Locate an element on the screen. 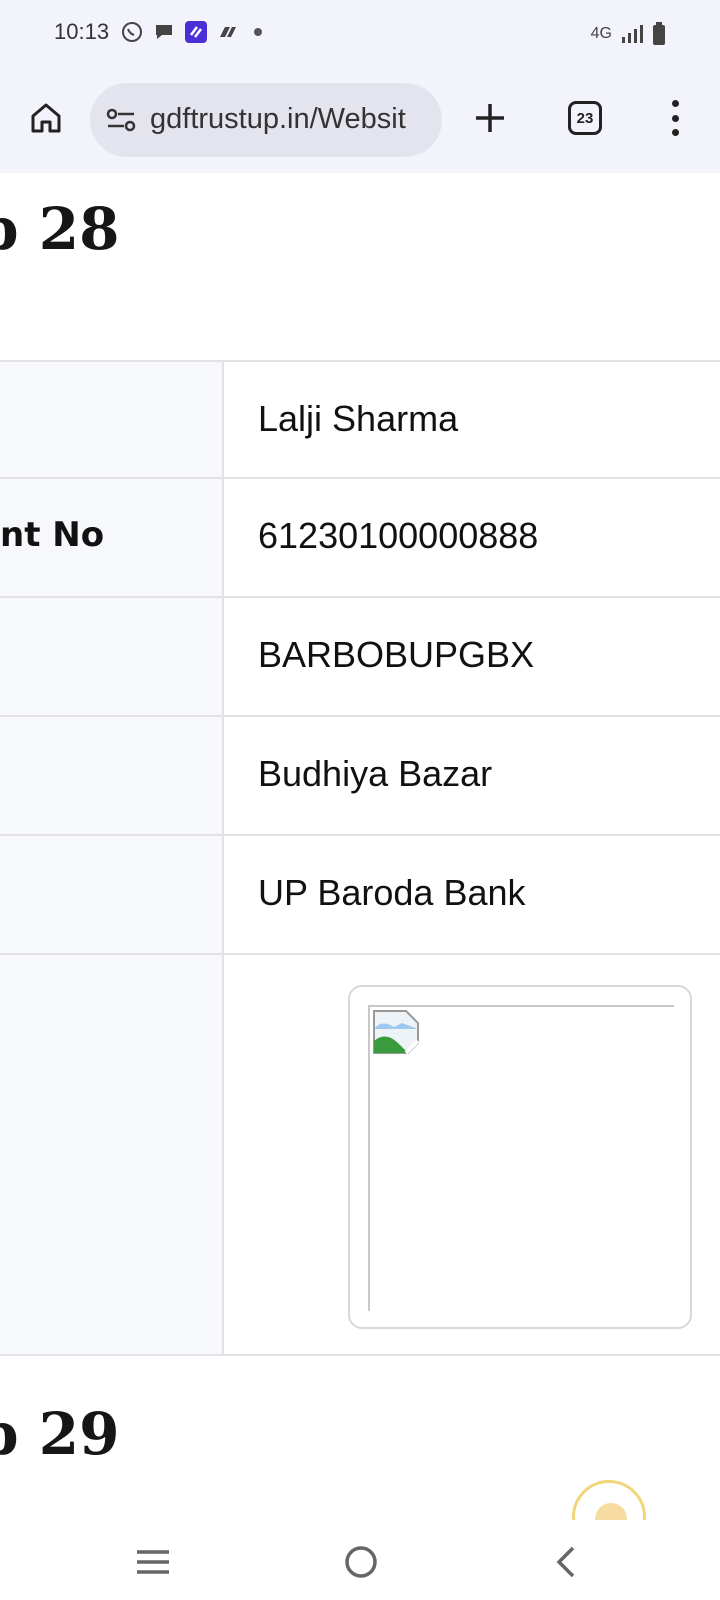 The height and width of the screenshot is (1600, 720). broken-image-icon is located at coordinates (396, 1032).